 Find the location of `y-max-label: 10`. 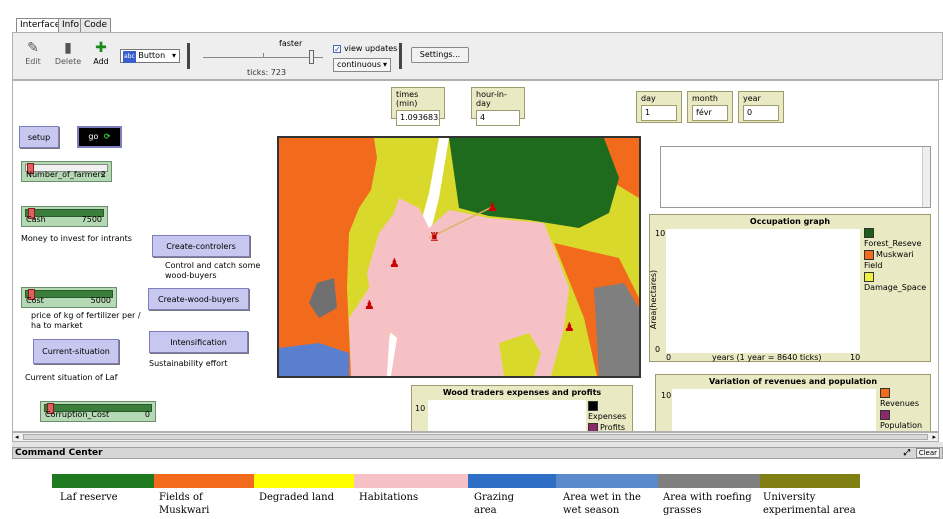

y-max-label: 10 is located at coordinates (660, 233).